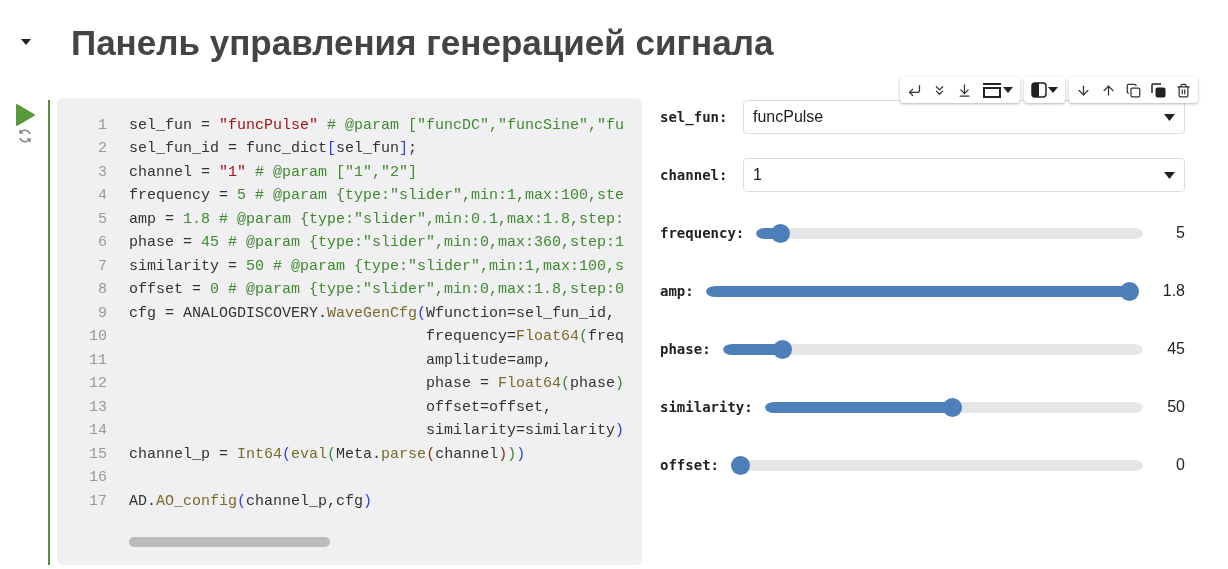  I want to click on line-number: 8, so click(102, 290).